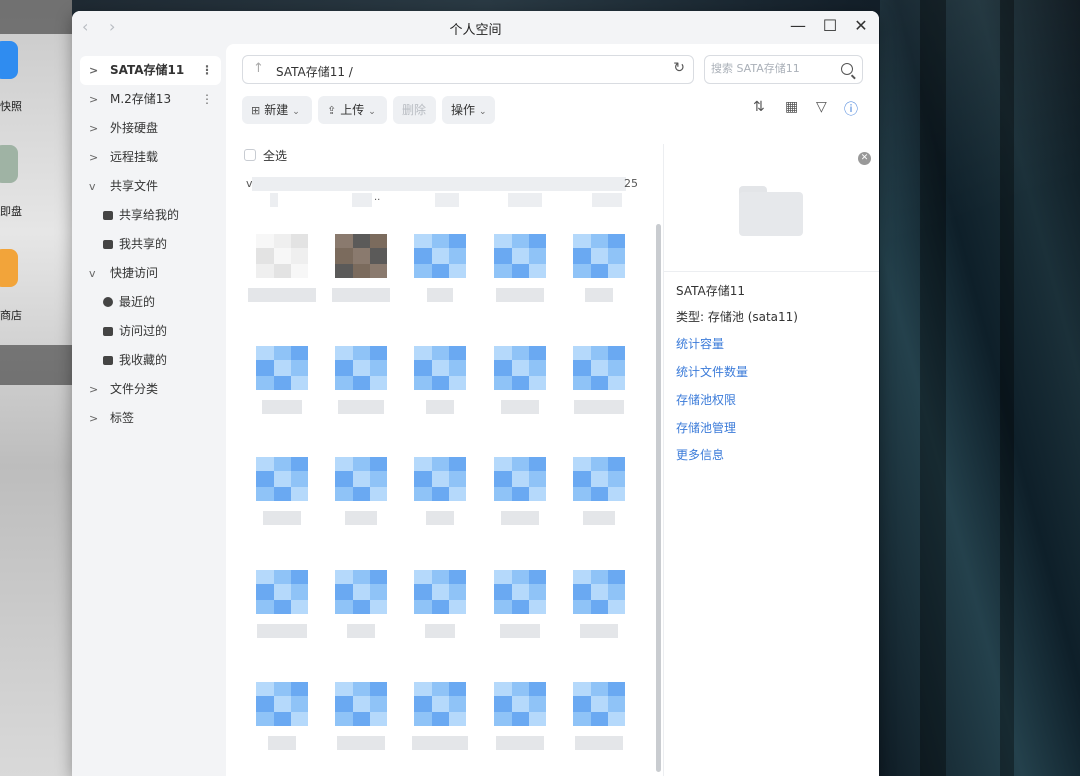 This screenshot has width=1080, height=776. Describe the element at coordinates (9, 164) in the screenshot. I see `drive-app-icon` at that location.